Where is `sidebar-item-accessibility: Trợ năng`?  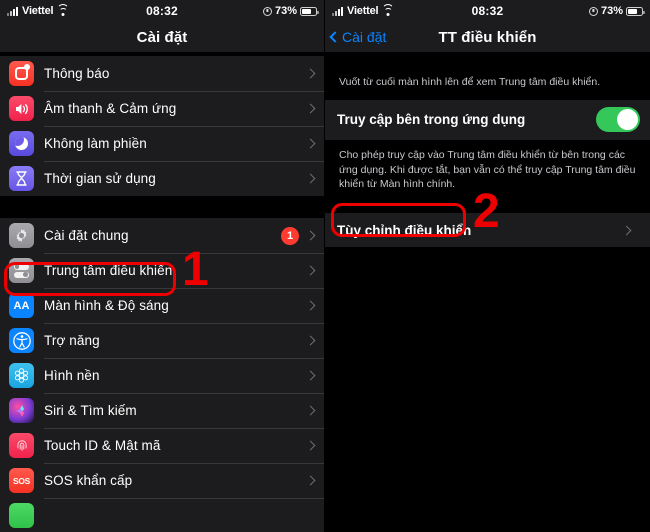 sidebar-item-accessibility: Trợ năng is located at coordinates (162, 340).